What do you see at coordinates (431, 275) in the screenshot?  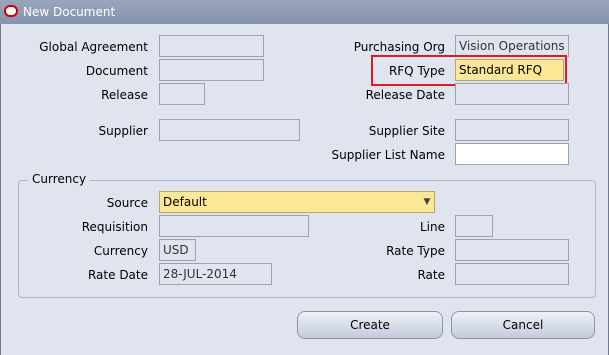 I see `rate-label: Rate` at bounding box center [431, 275].